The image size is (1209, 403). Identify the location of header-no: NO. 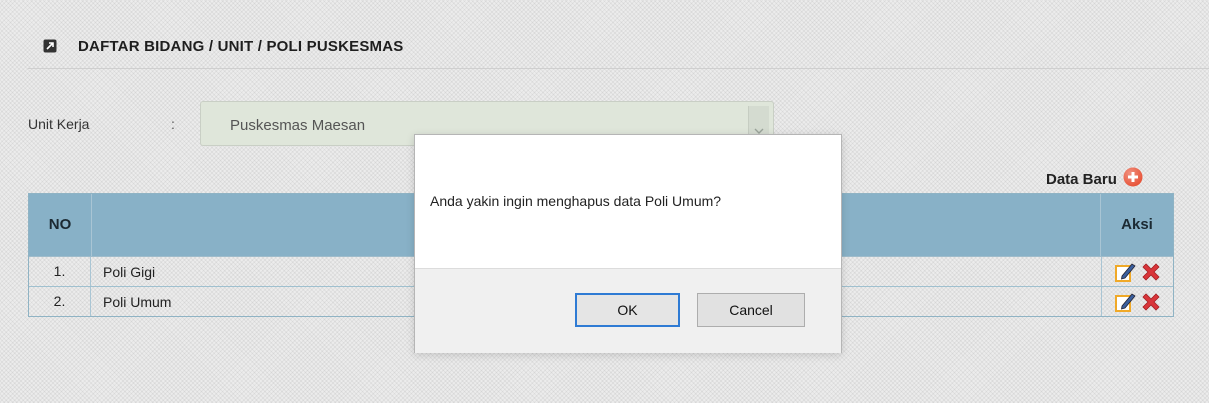
(60, 225).